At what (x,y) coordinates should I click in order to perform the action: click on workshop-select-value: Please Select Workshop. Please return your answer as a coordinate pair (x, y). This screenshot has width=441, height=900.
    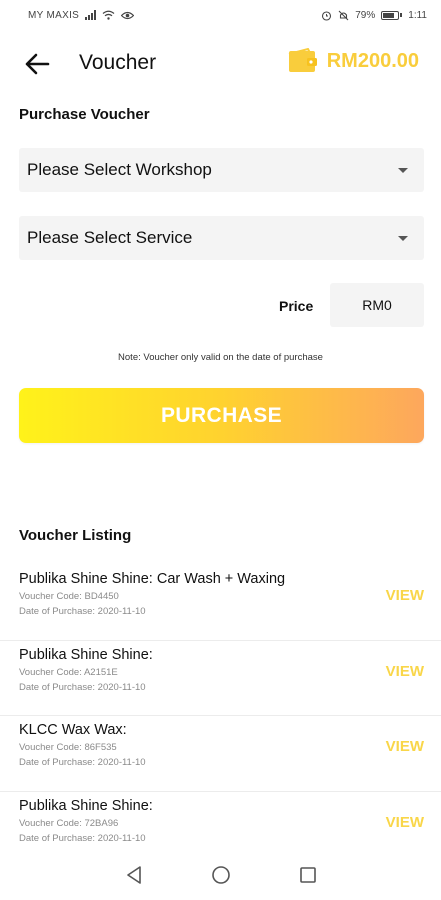
    Looking at the image, I should click on (119, 169).